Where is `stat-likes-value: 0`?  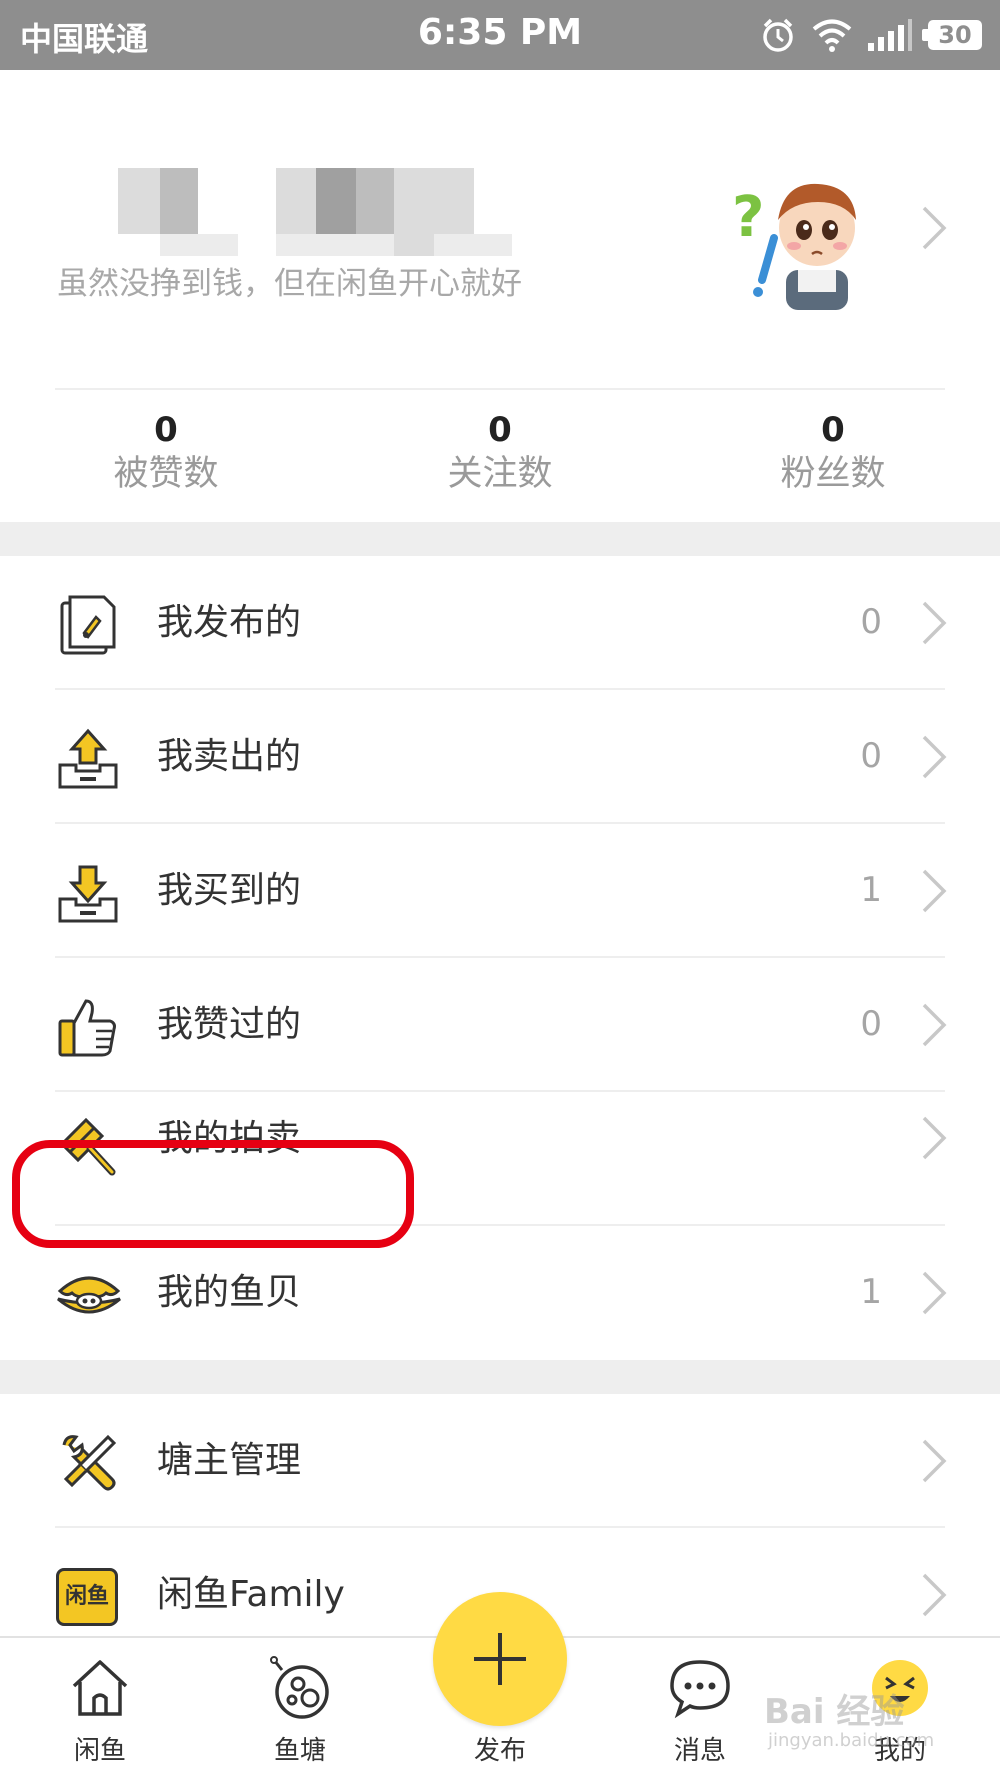 stat-likes-value: 0 is located at coordinates (166, 430).